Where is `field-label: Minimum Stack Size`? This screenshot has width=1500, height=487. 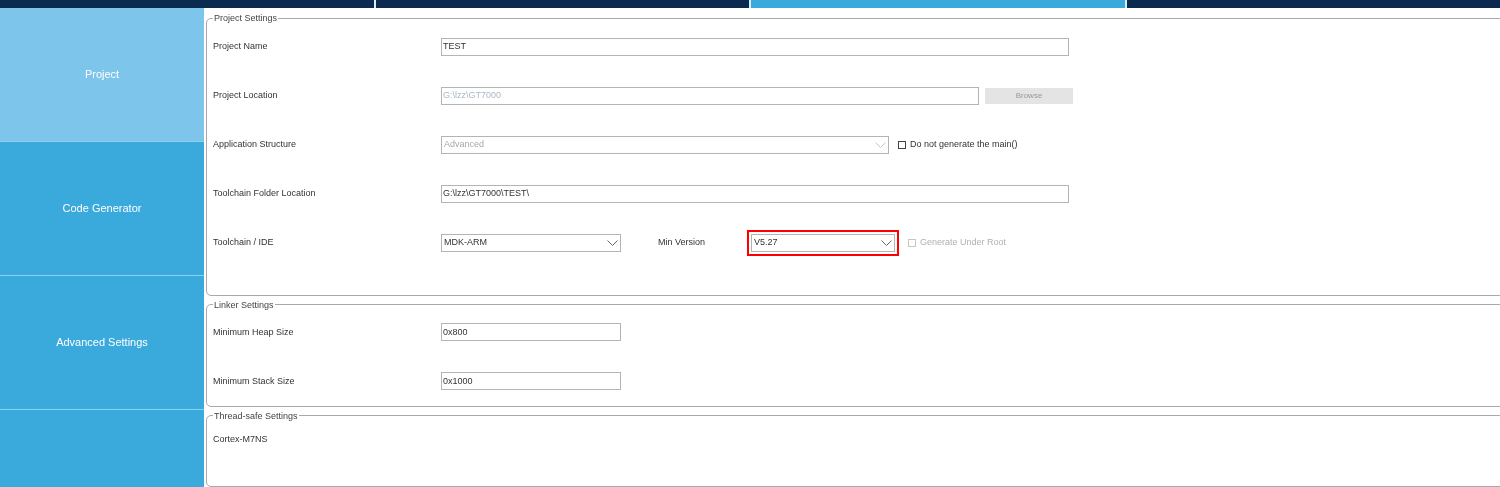
field-label: Minimum Stack Size is located at coordinates (254, 381).